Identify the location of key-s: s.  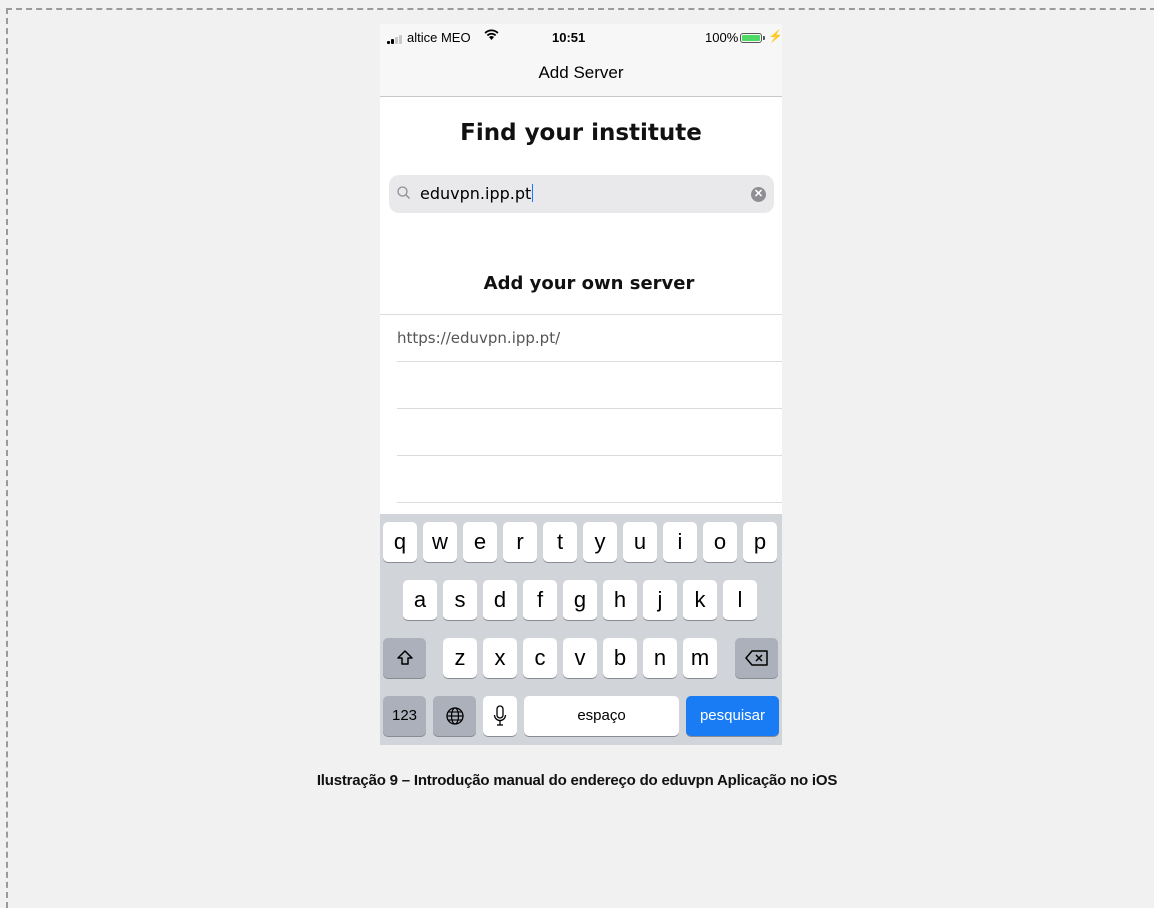
(460, 600).